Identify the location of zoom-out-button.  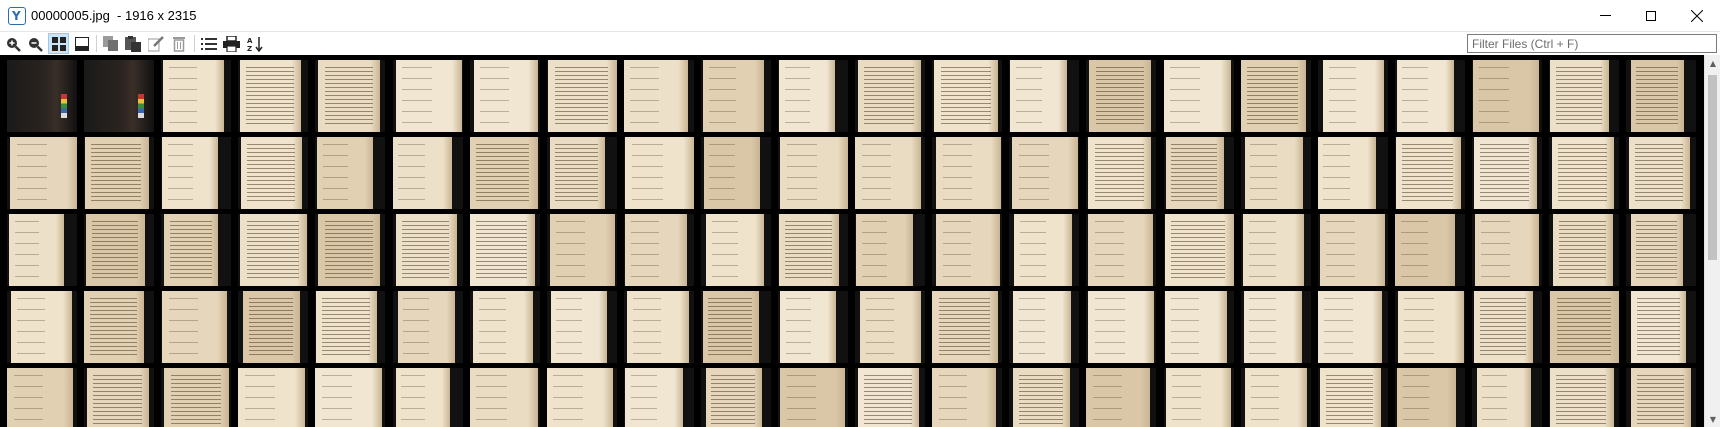
(34, 43).